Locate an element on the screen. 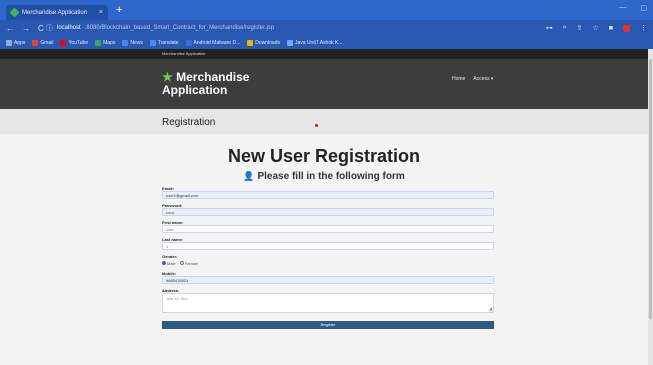  register-button: Register is located at coordinates (328, 325).